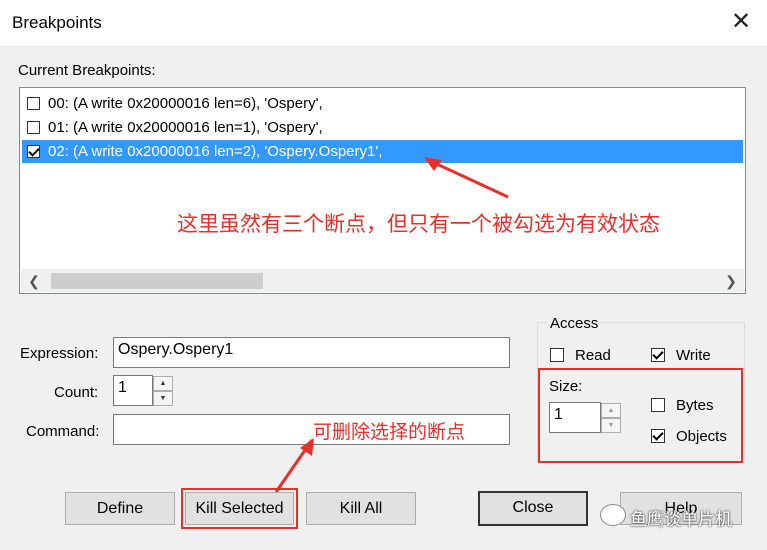 This screenshot has height=550, width=767. Describe the element at coordinates (133, 390) in the screenshot. I see `count-field: 1` at that location.